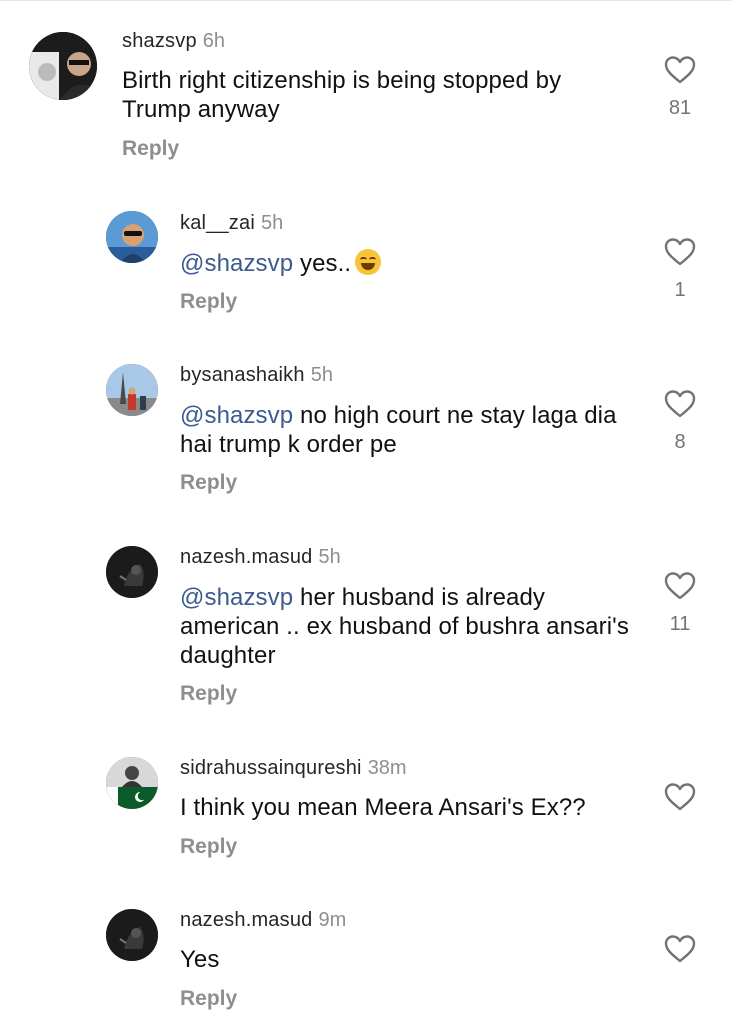 This screenshot has width=732, height=1024. I want to click on comment-meta: kal__zai 5h, so click(231, 223).